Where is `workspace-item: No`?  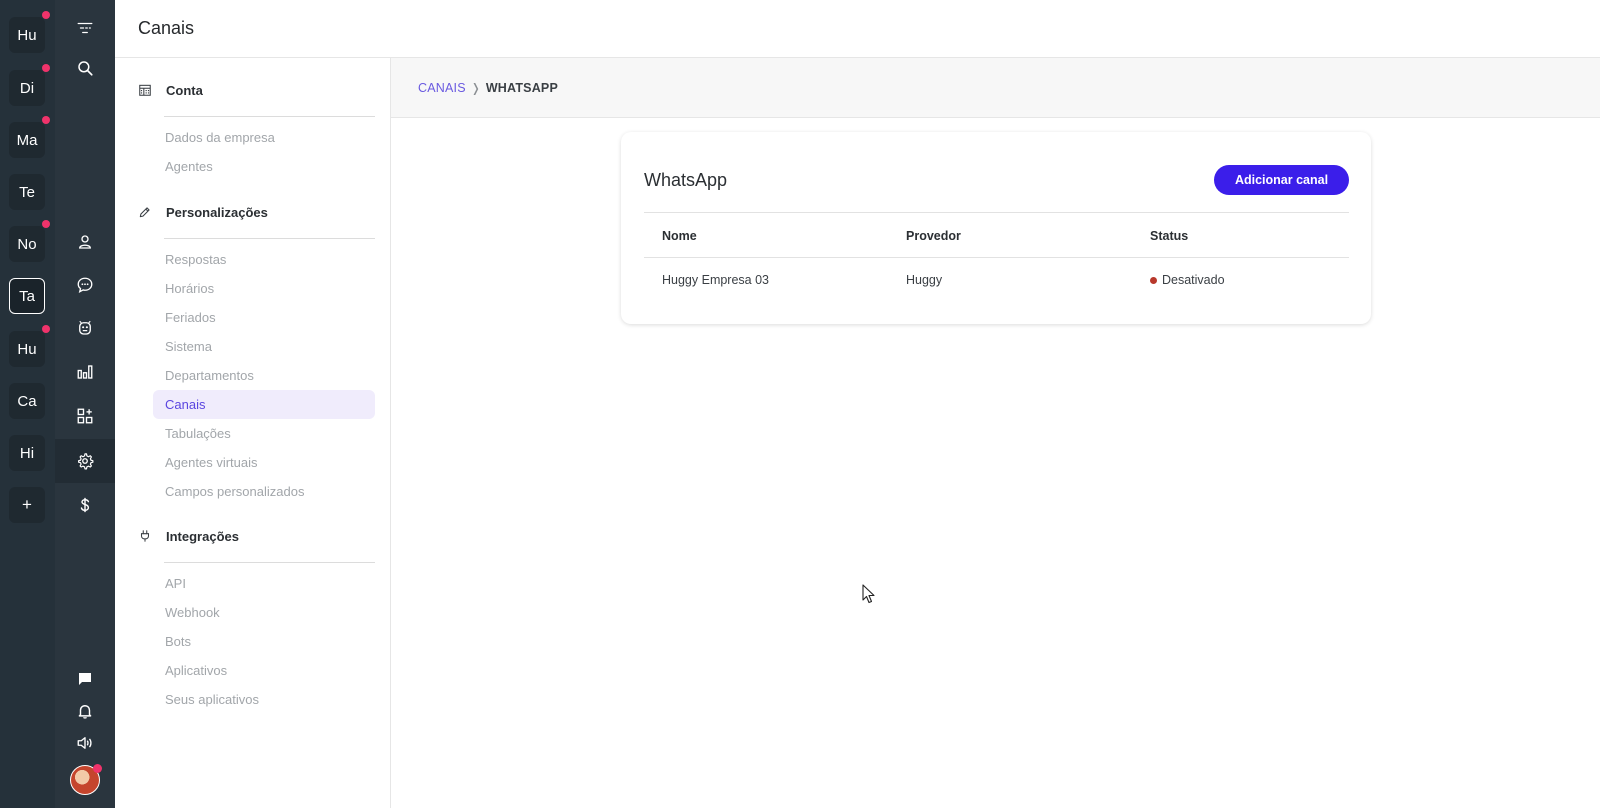
workspace-item: No is located at coordinates (29, 241).